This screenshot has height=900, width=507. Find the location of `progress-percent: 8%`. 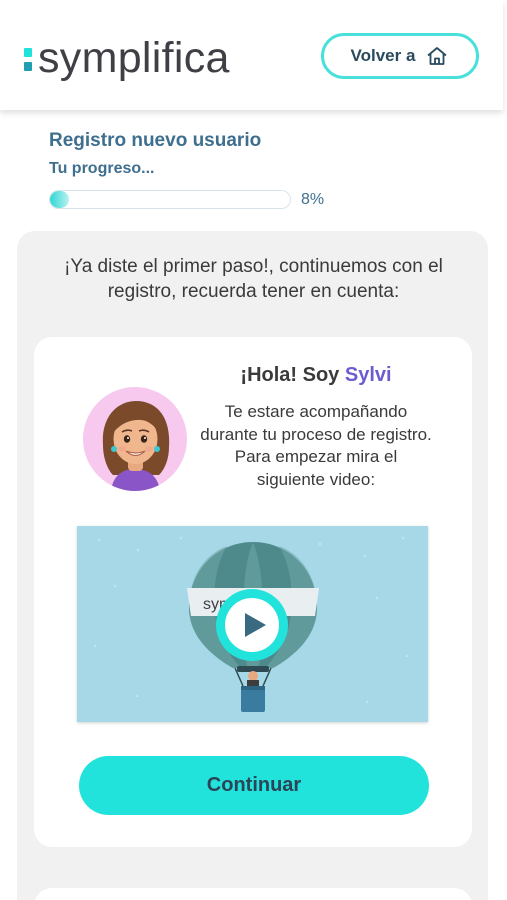

progress-percent: 8% is located at coordinates (313, 199).